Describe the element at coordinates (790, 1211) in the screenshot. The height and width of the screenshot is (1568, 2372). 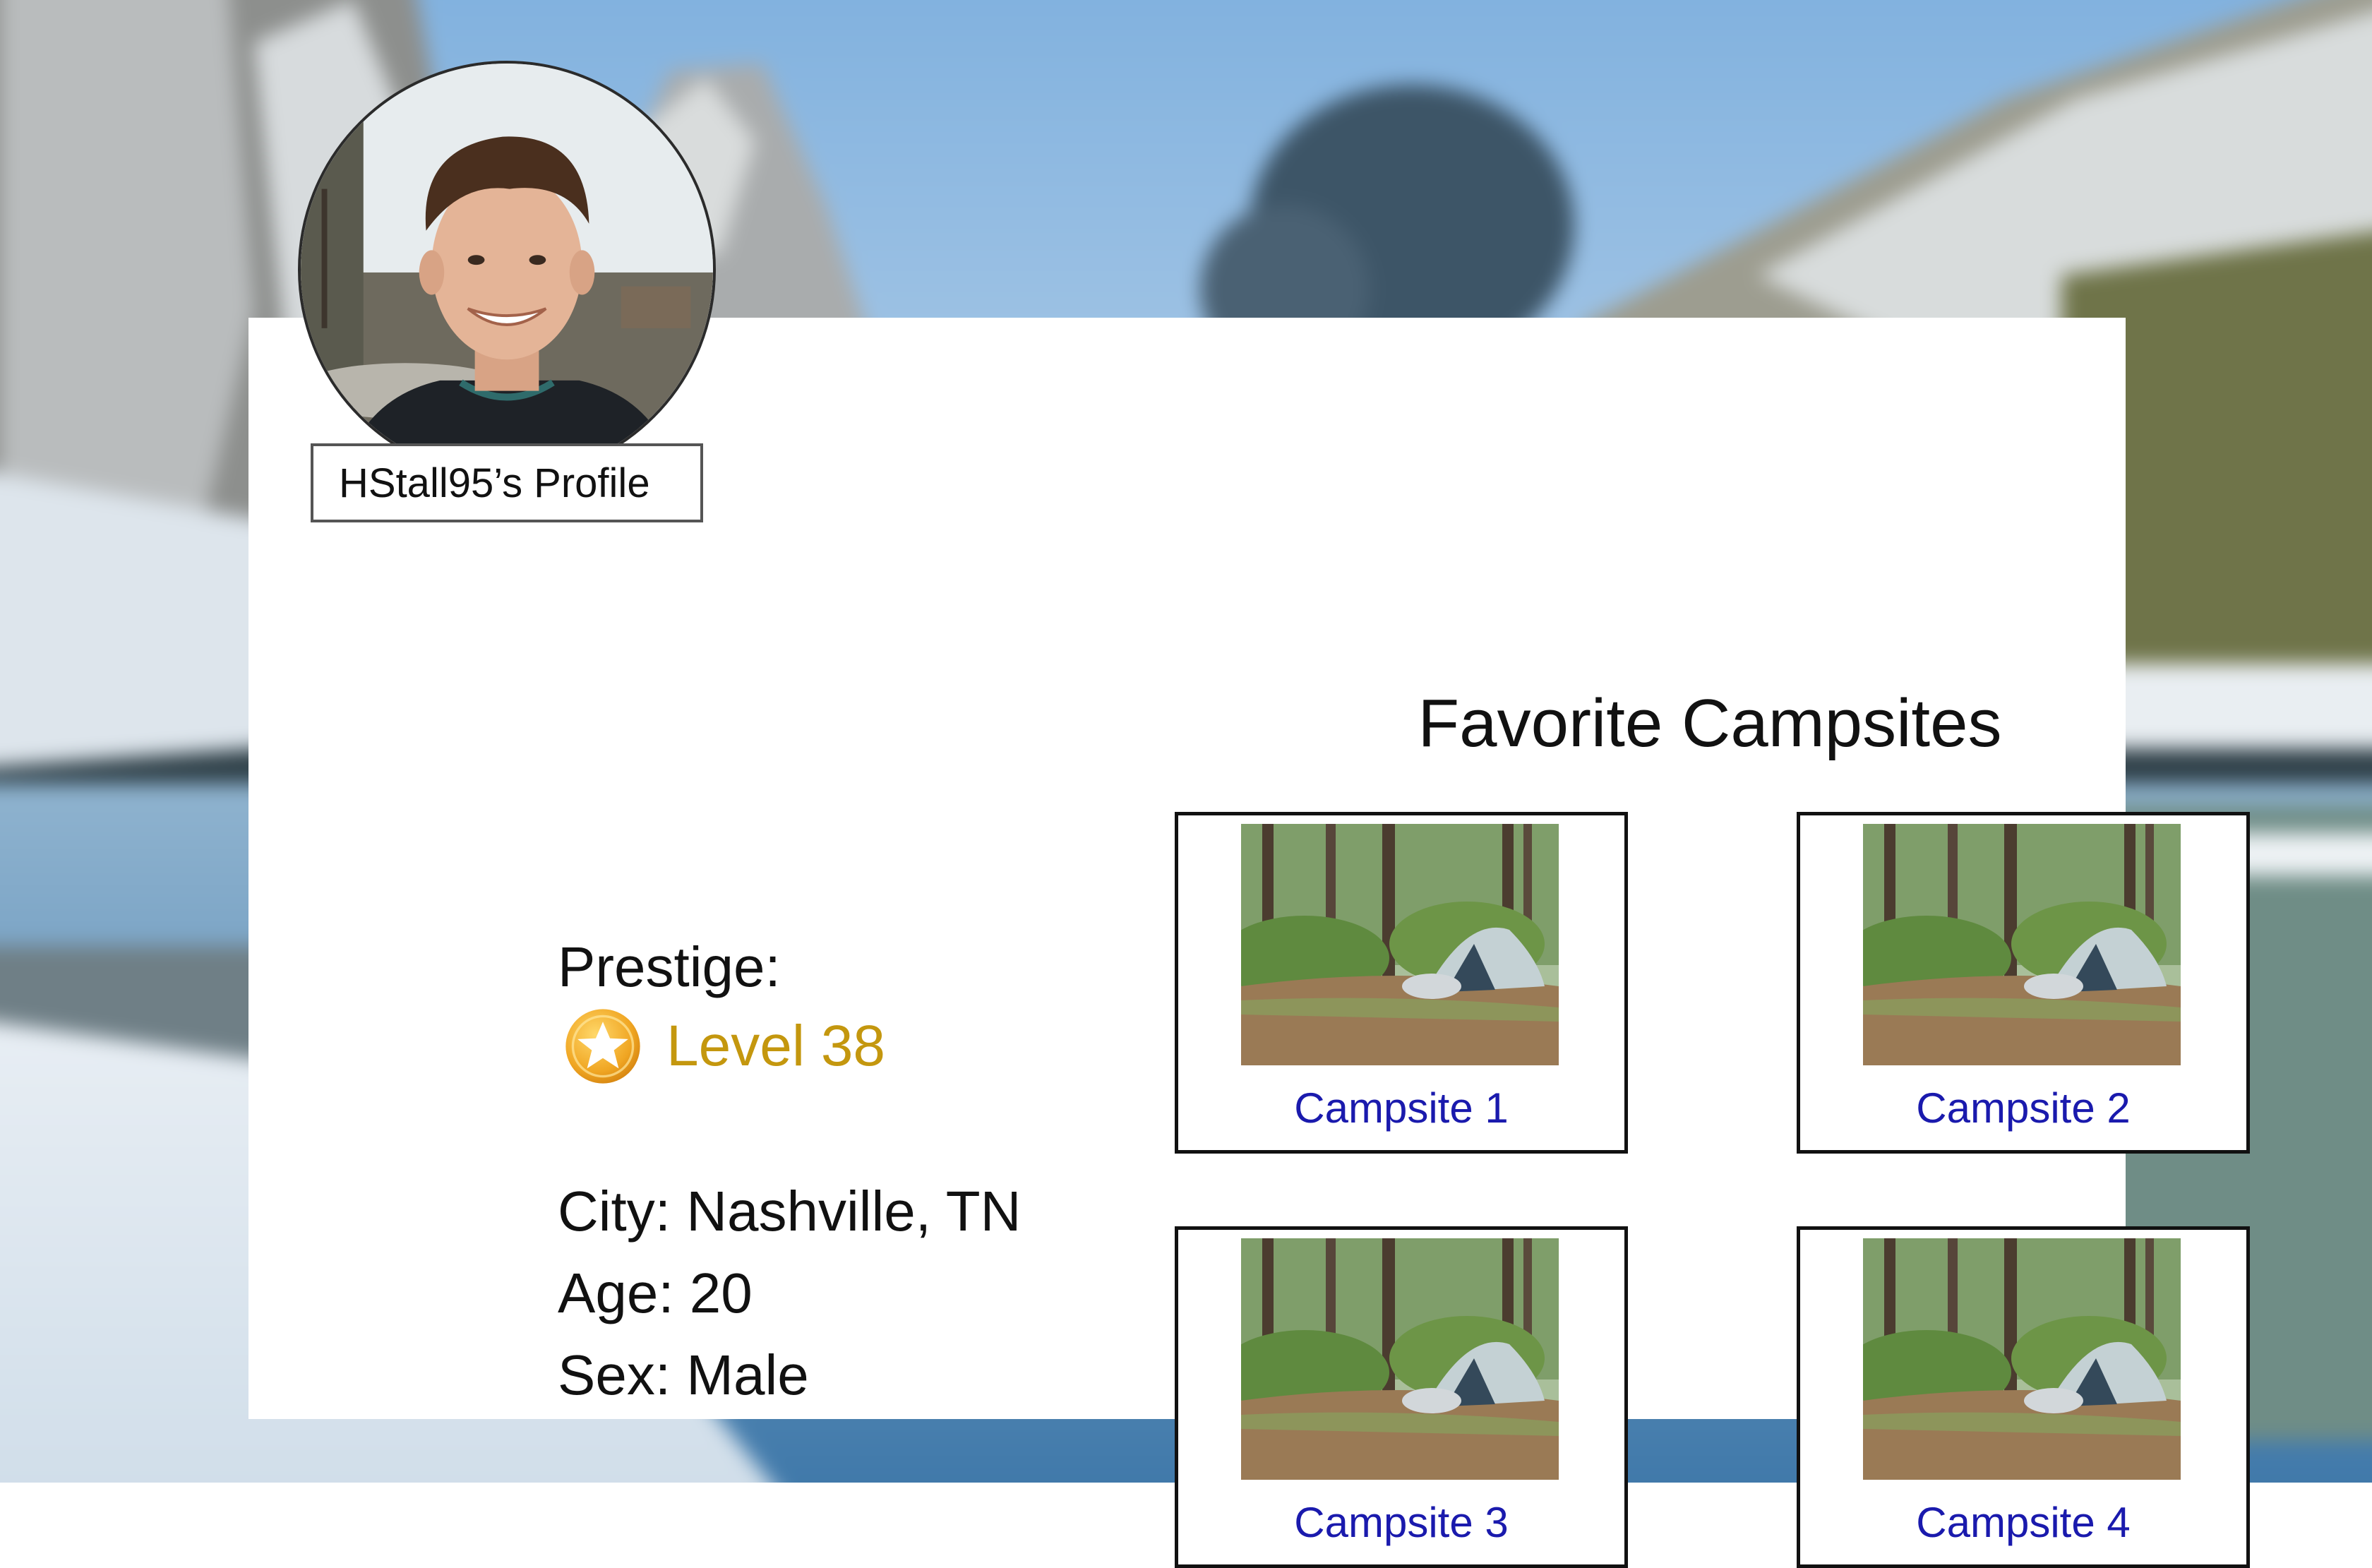
I see `city-text: City: Nashville, TN` at that location.